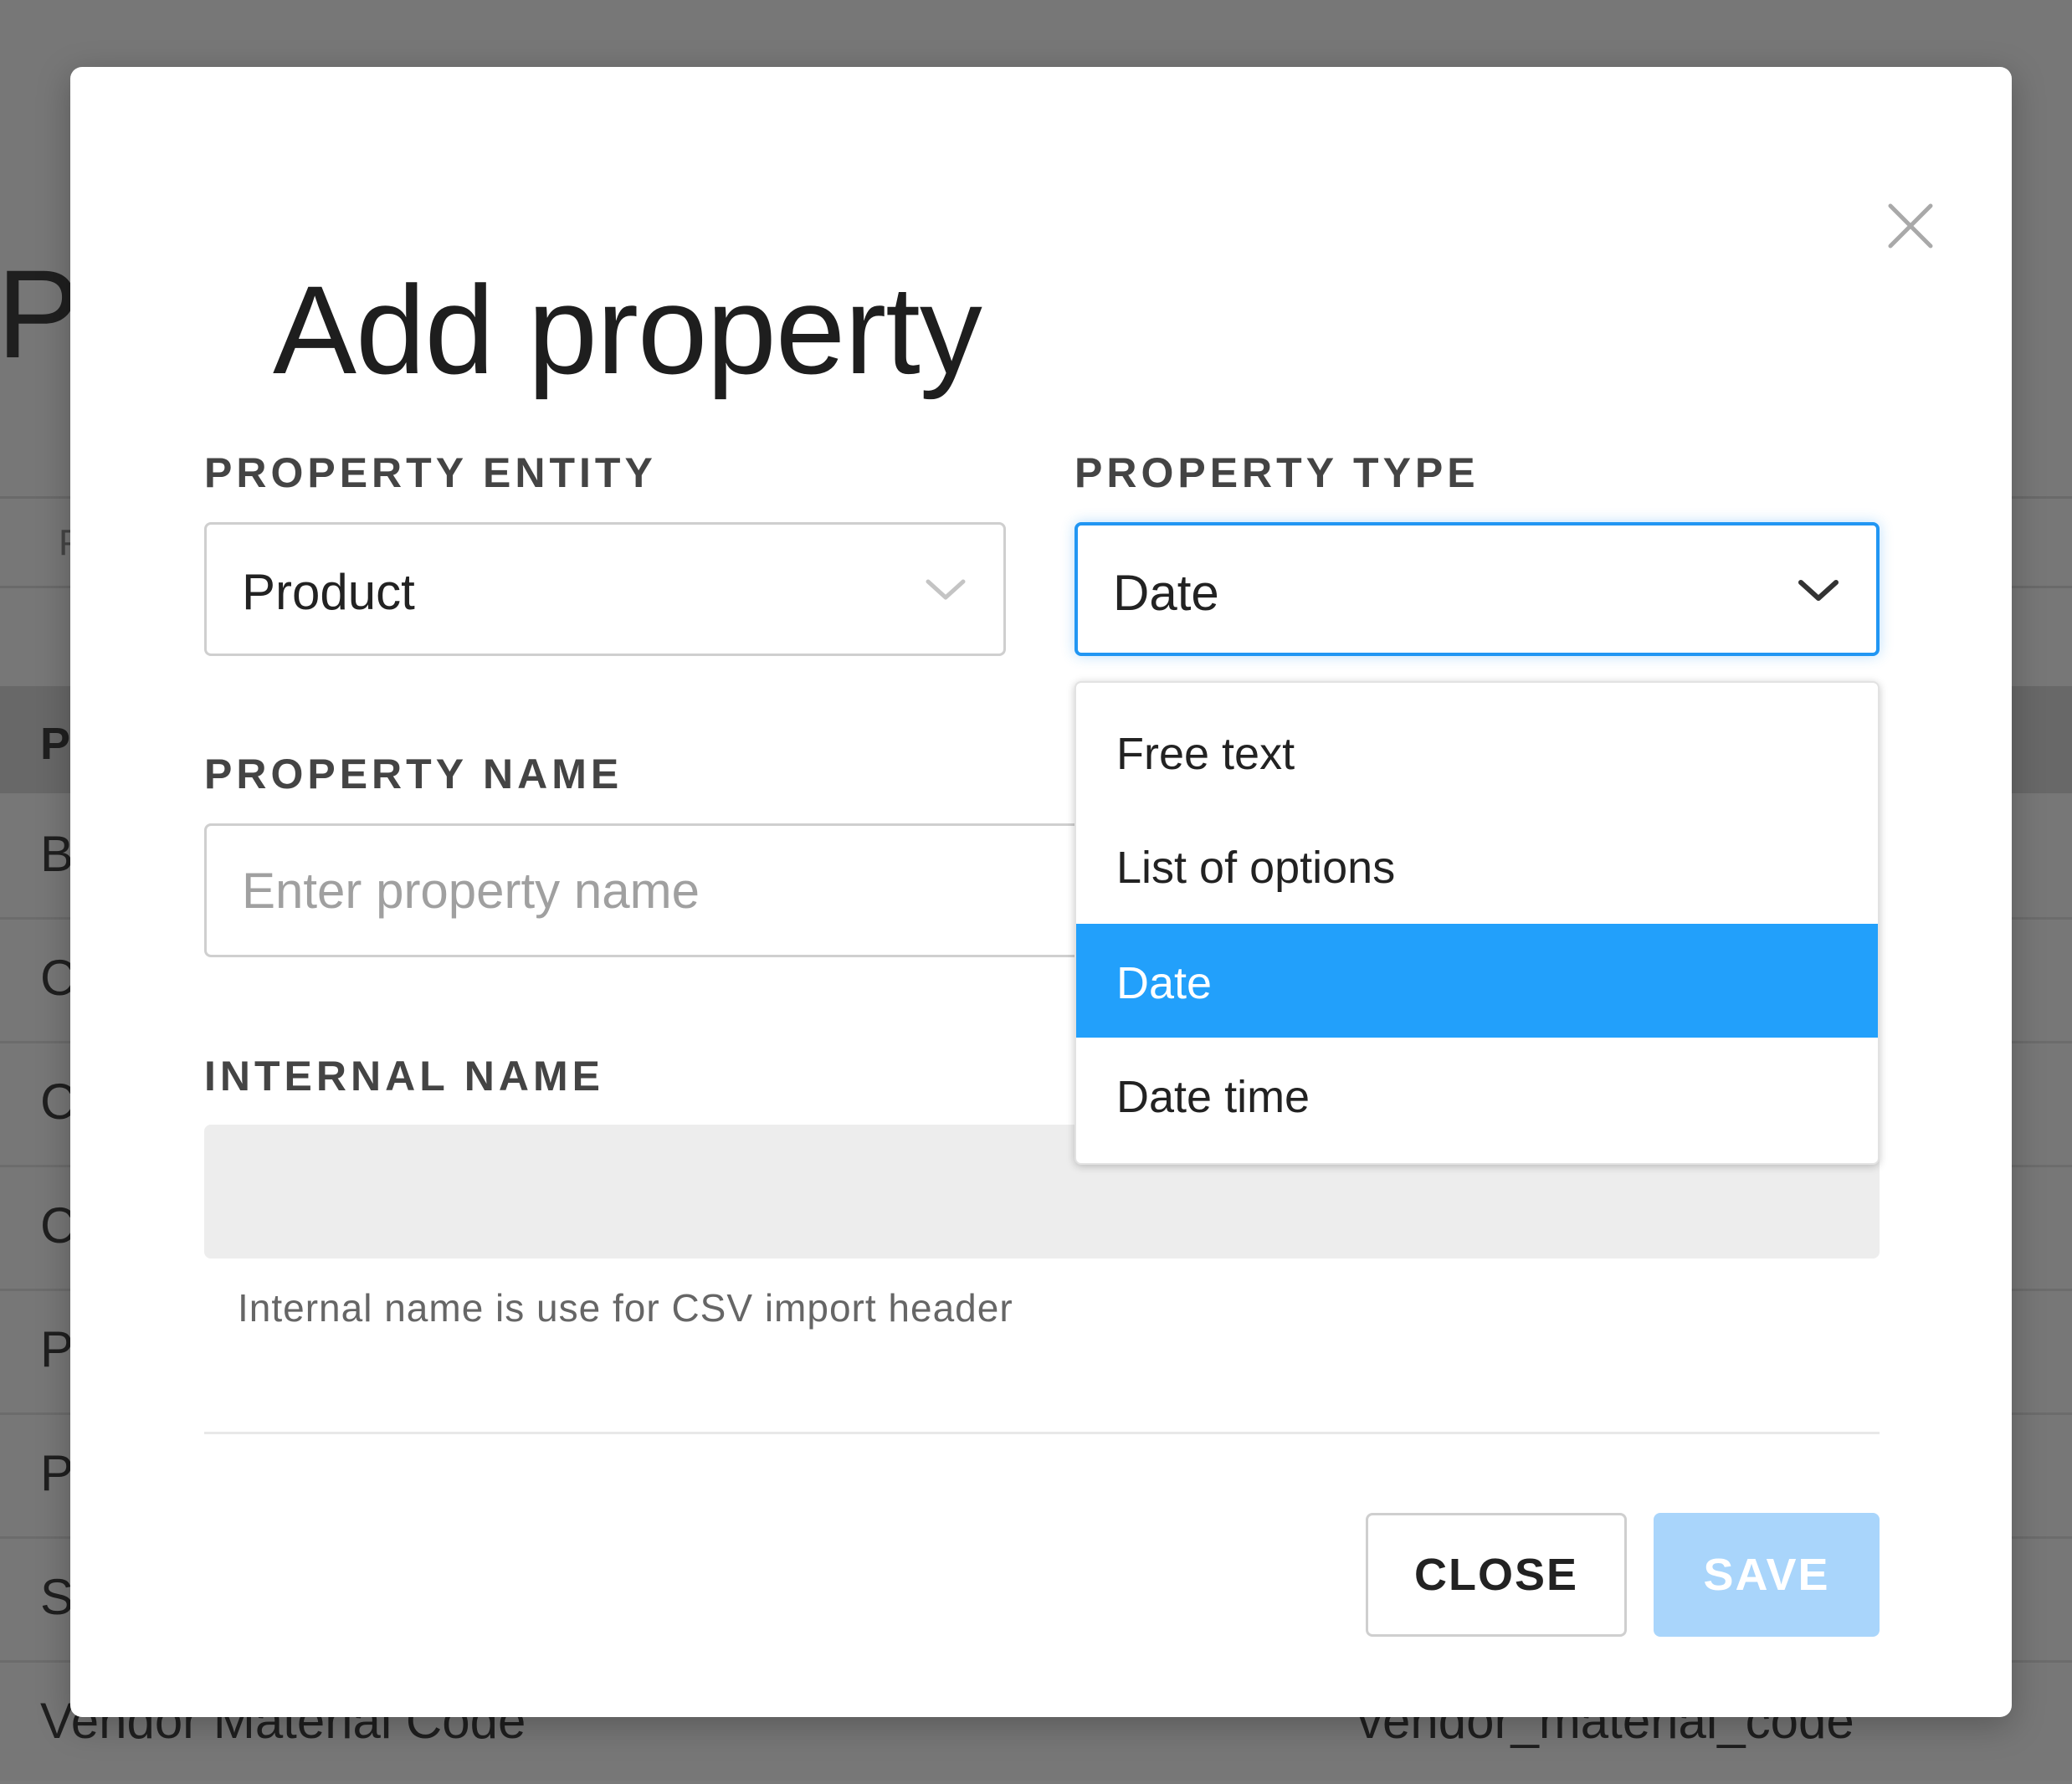 Image resolution: width=2072 pixels, height=1784 pixels. I want to click on background-page-title: P, so click(40, 314).